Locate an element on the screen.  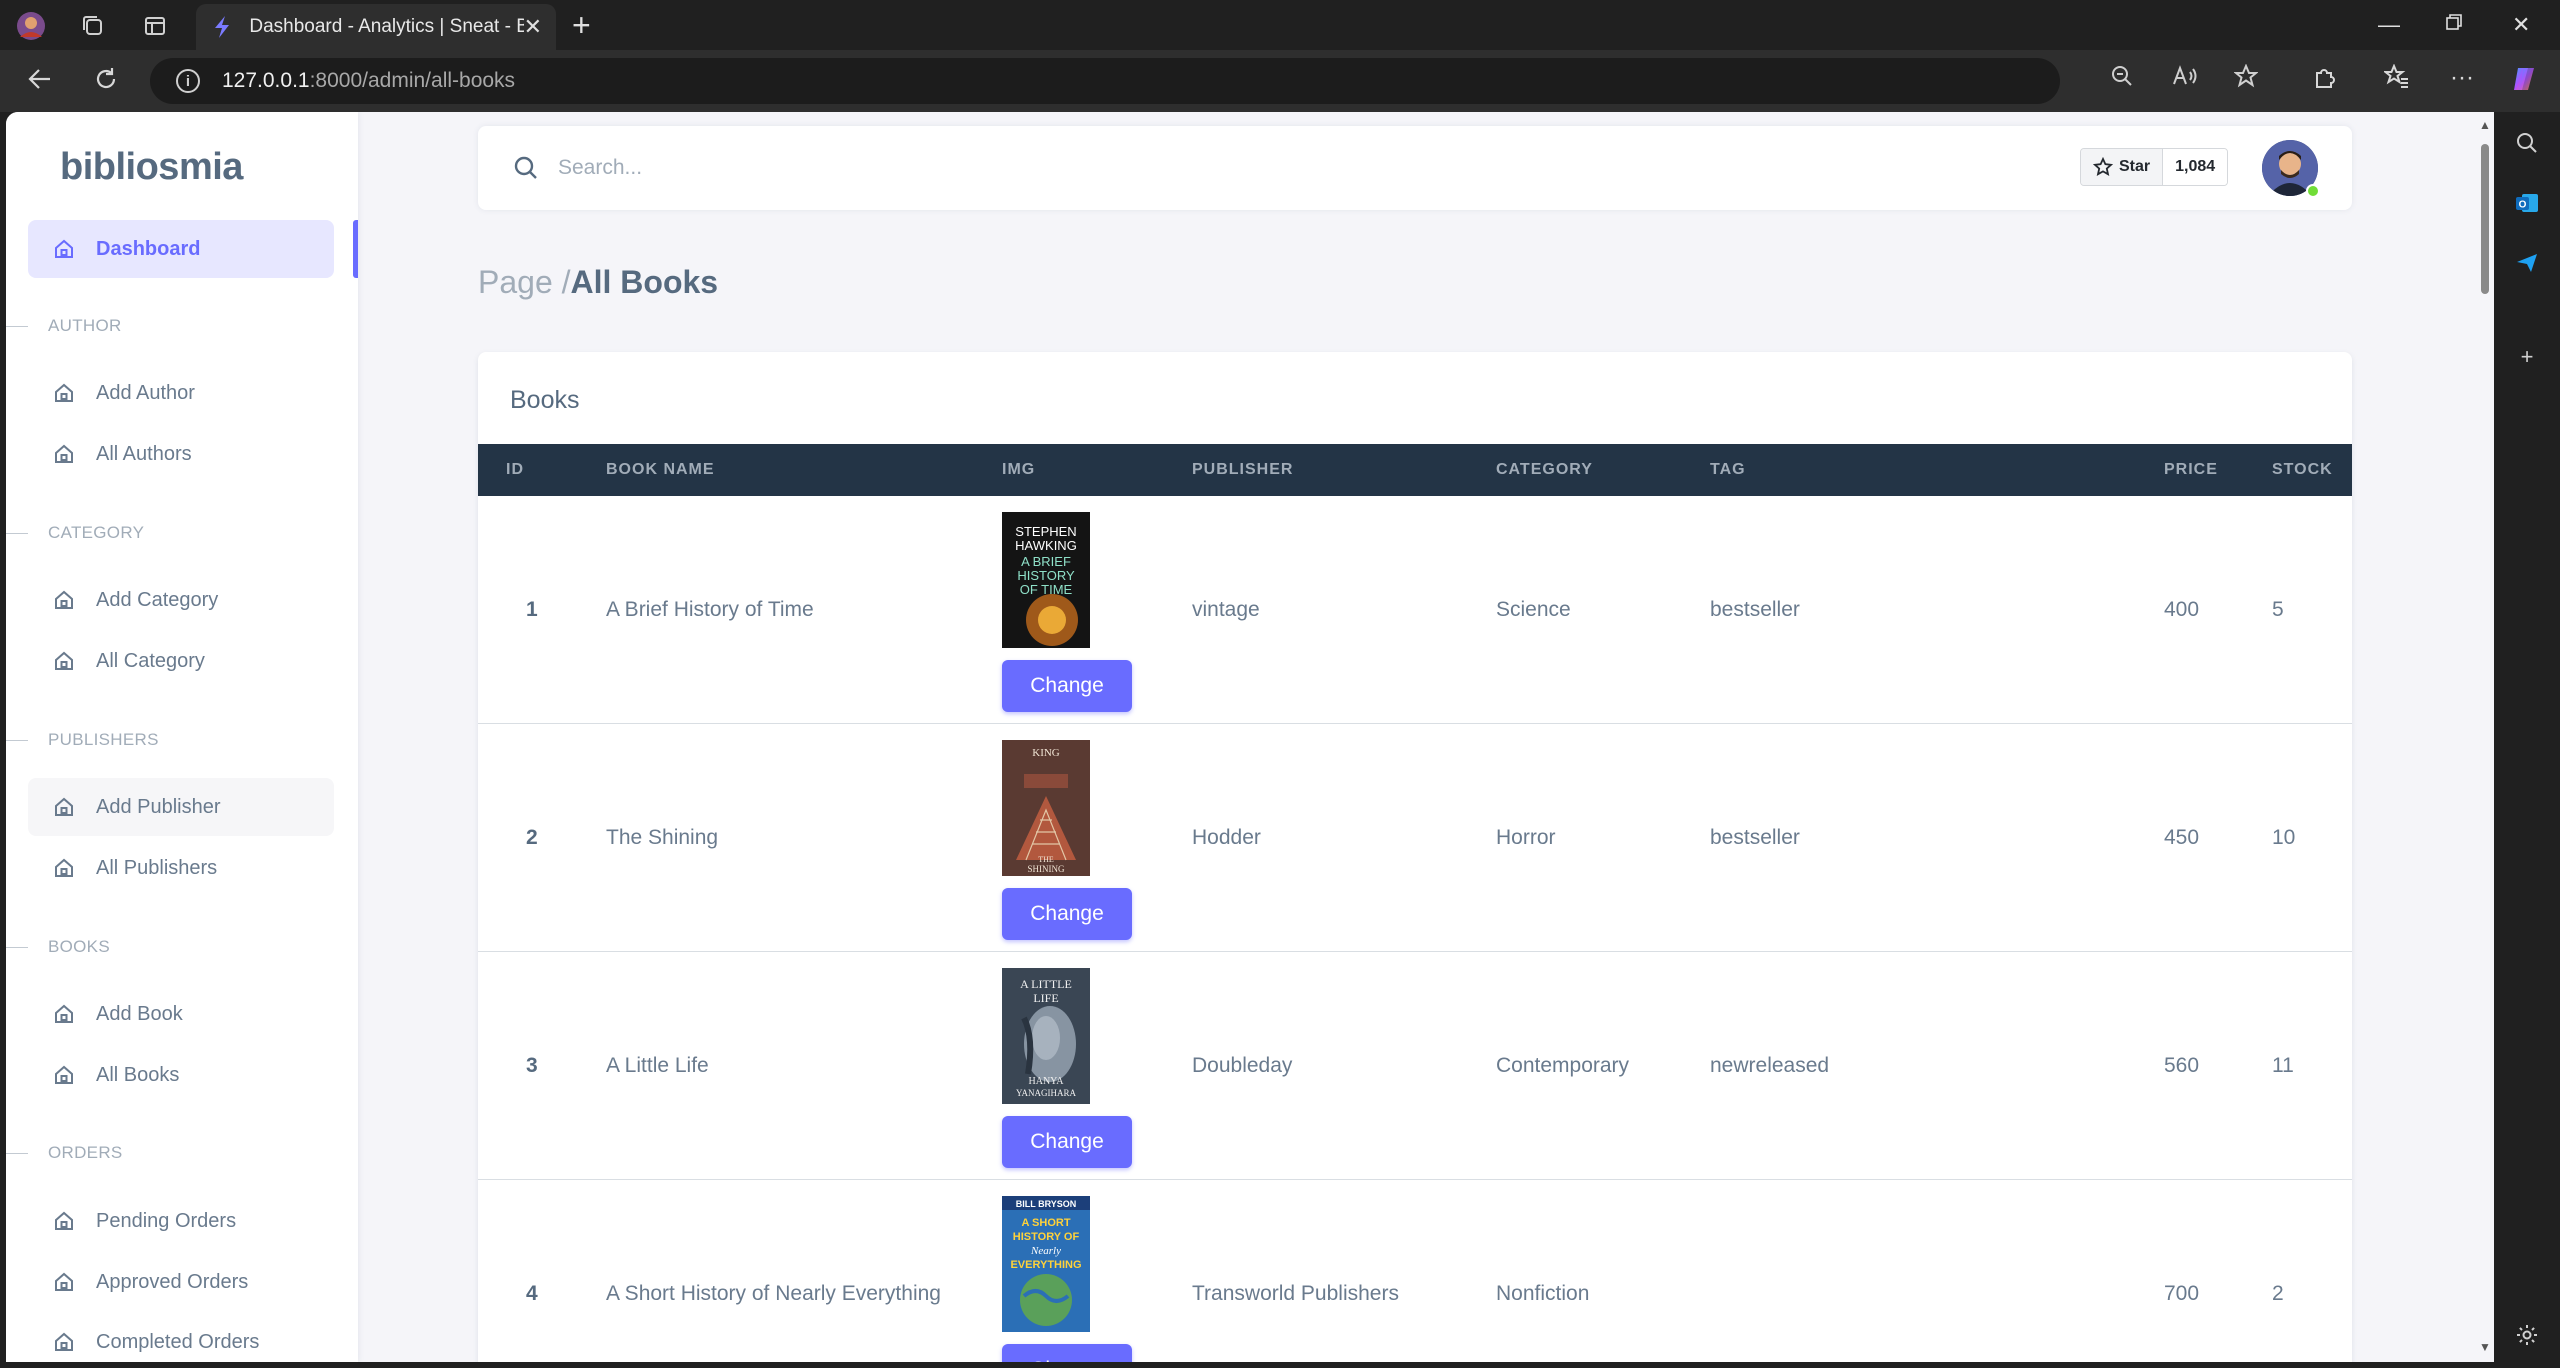
svg-text: EVERYTHING is located at coordinates (1045, 1265).